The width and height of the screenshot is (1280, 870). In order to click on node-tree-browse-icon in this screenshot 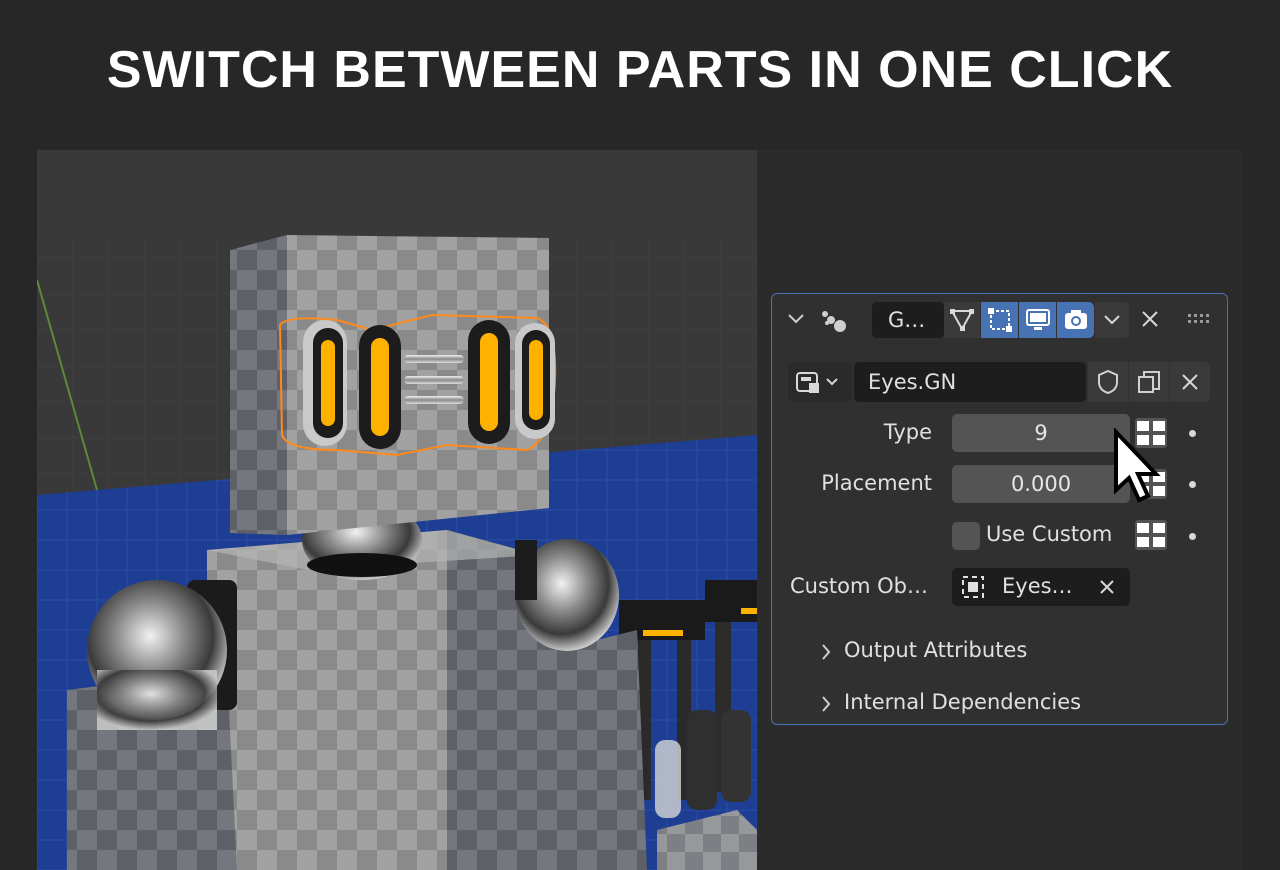, I will do `click(820, 382)`.